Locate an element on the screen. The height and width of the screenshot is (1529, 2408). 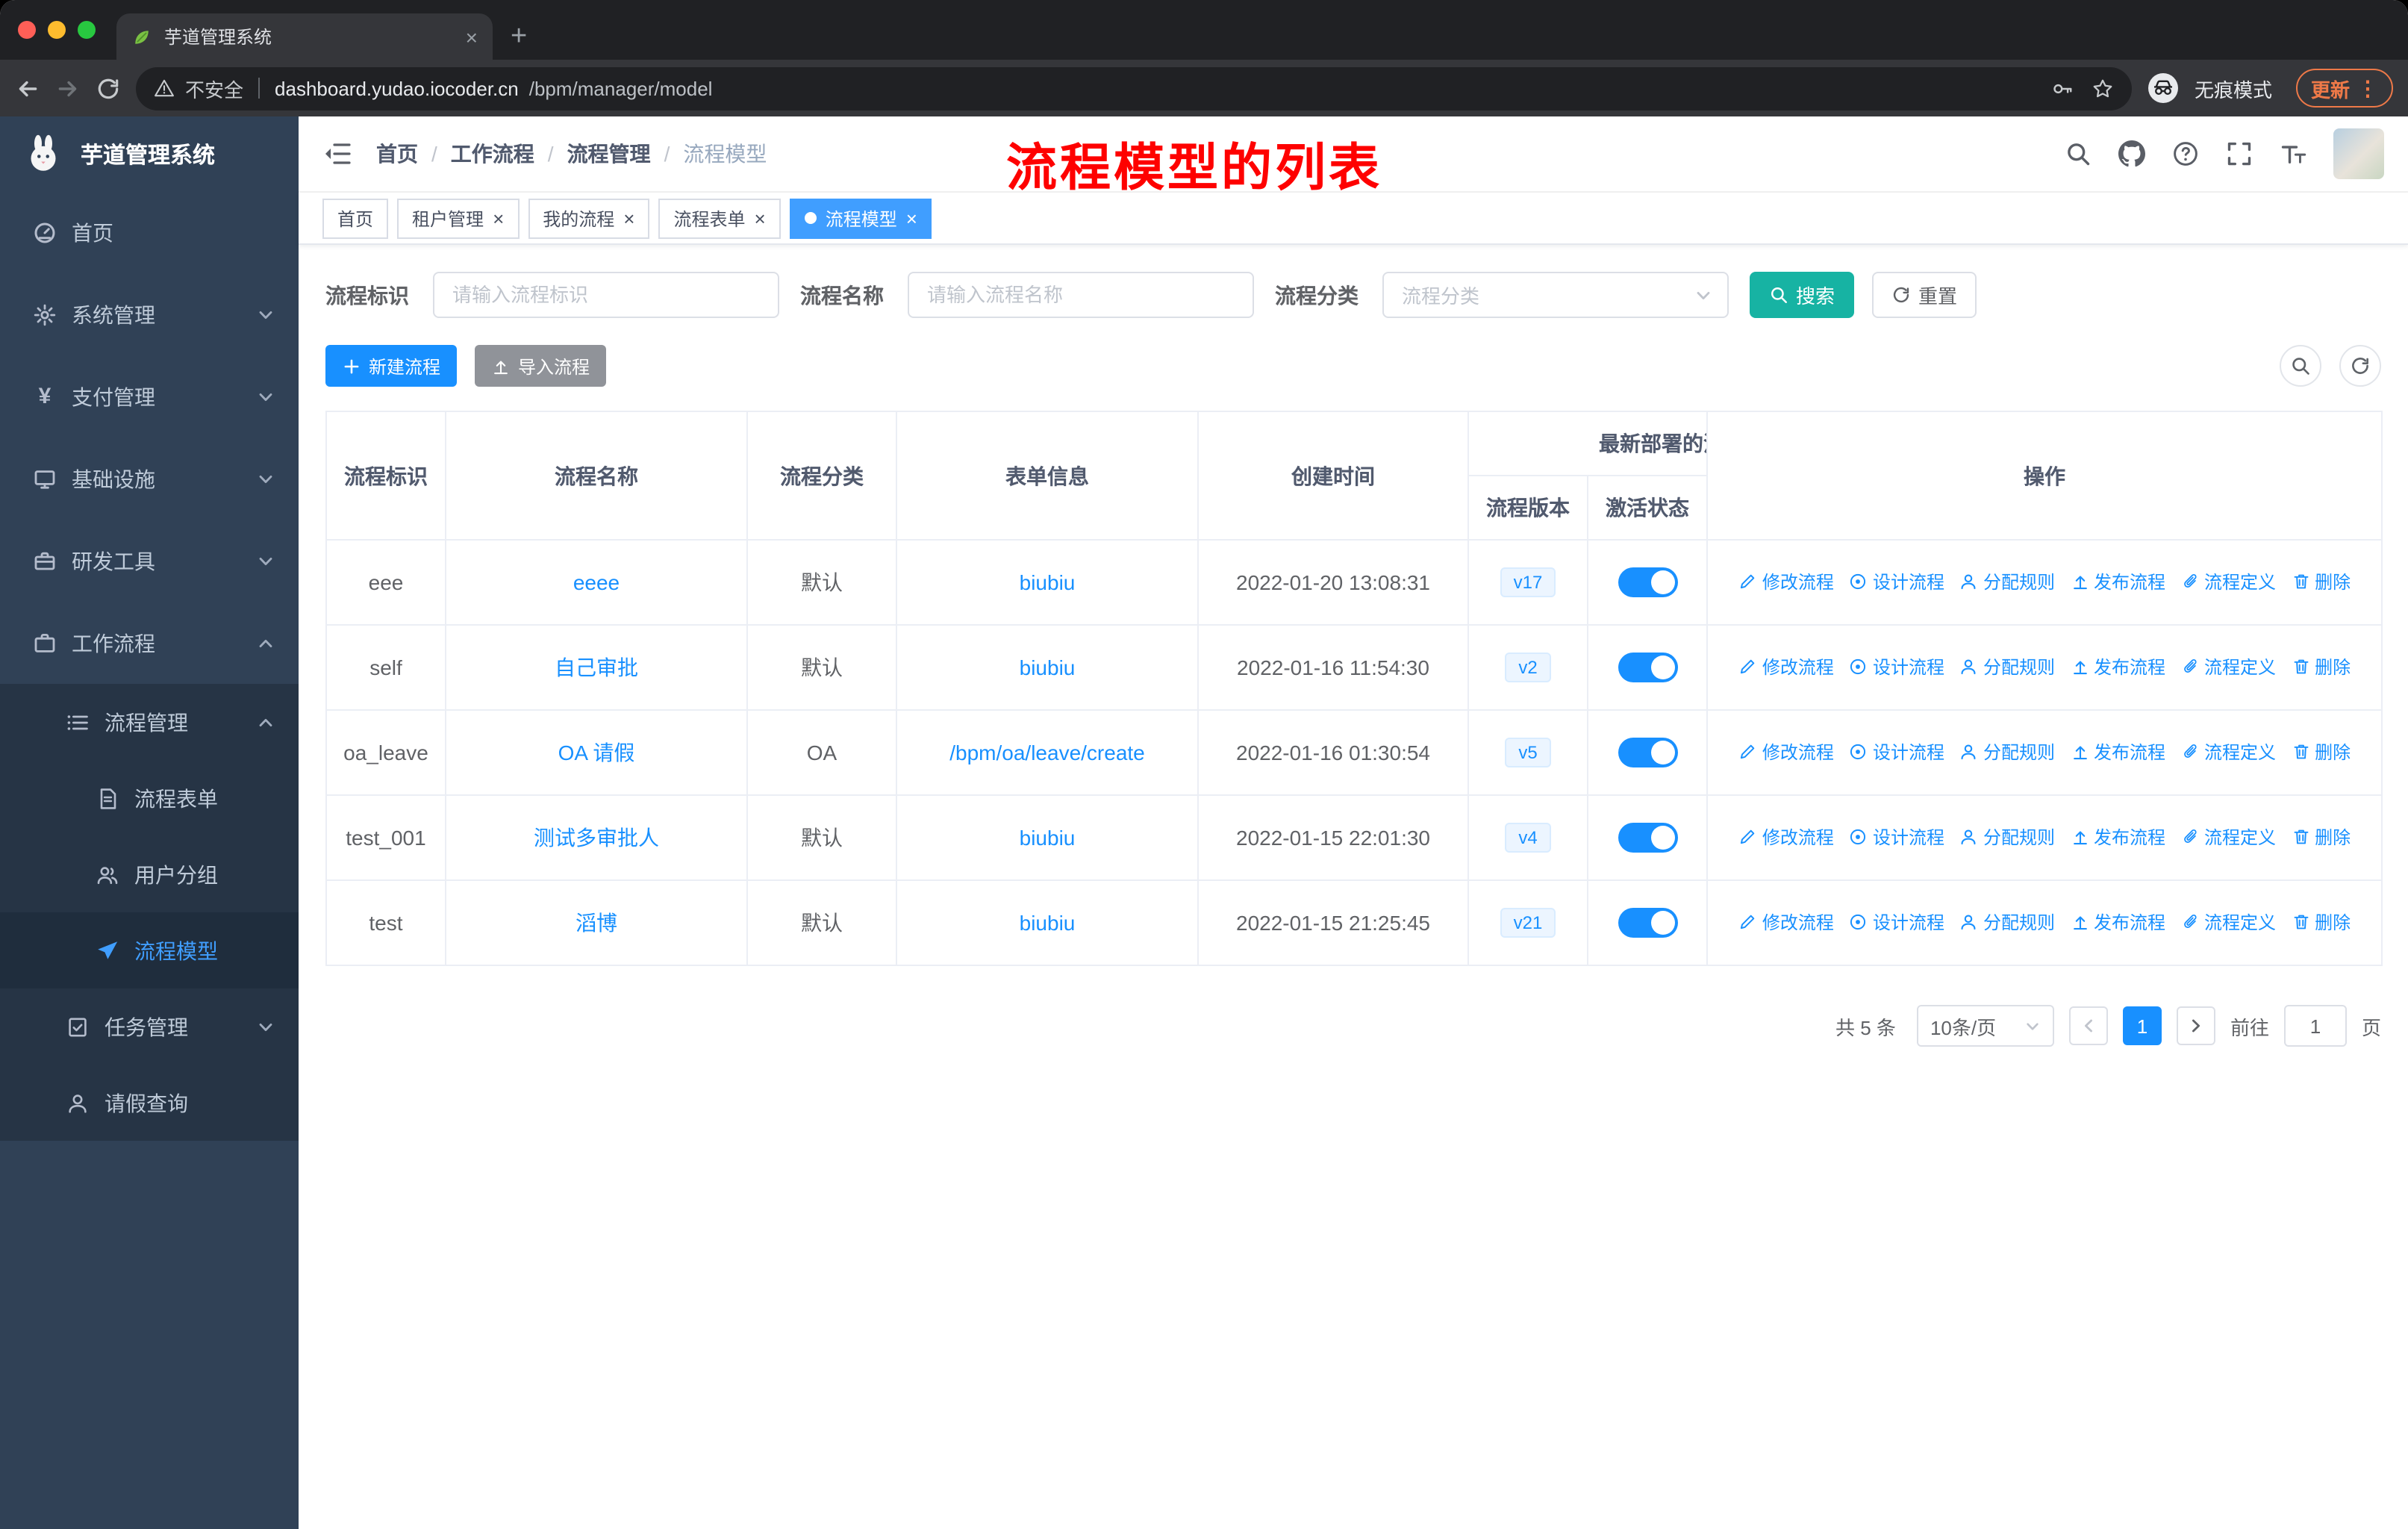
sidebar-item-user-group: 用户分组 is located at coordinates (149, 874).